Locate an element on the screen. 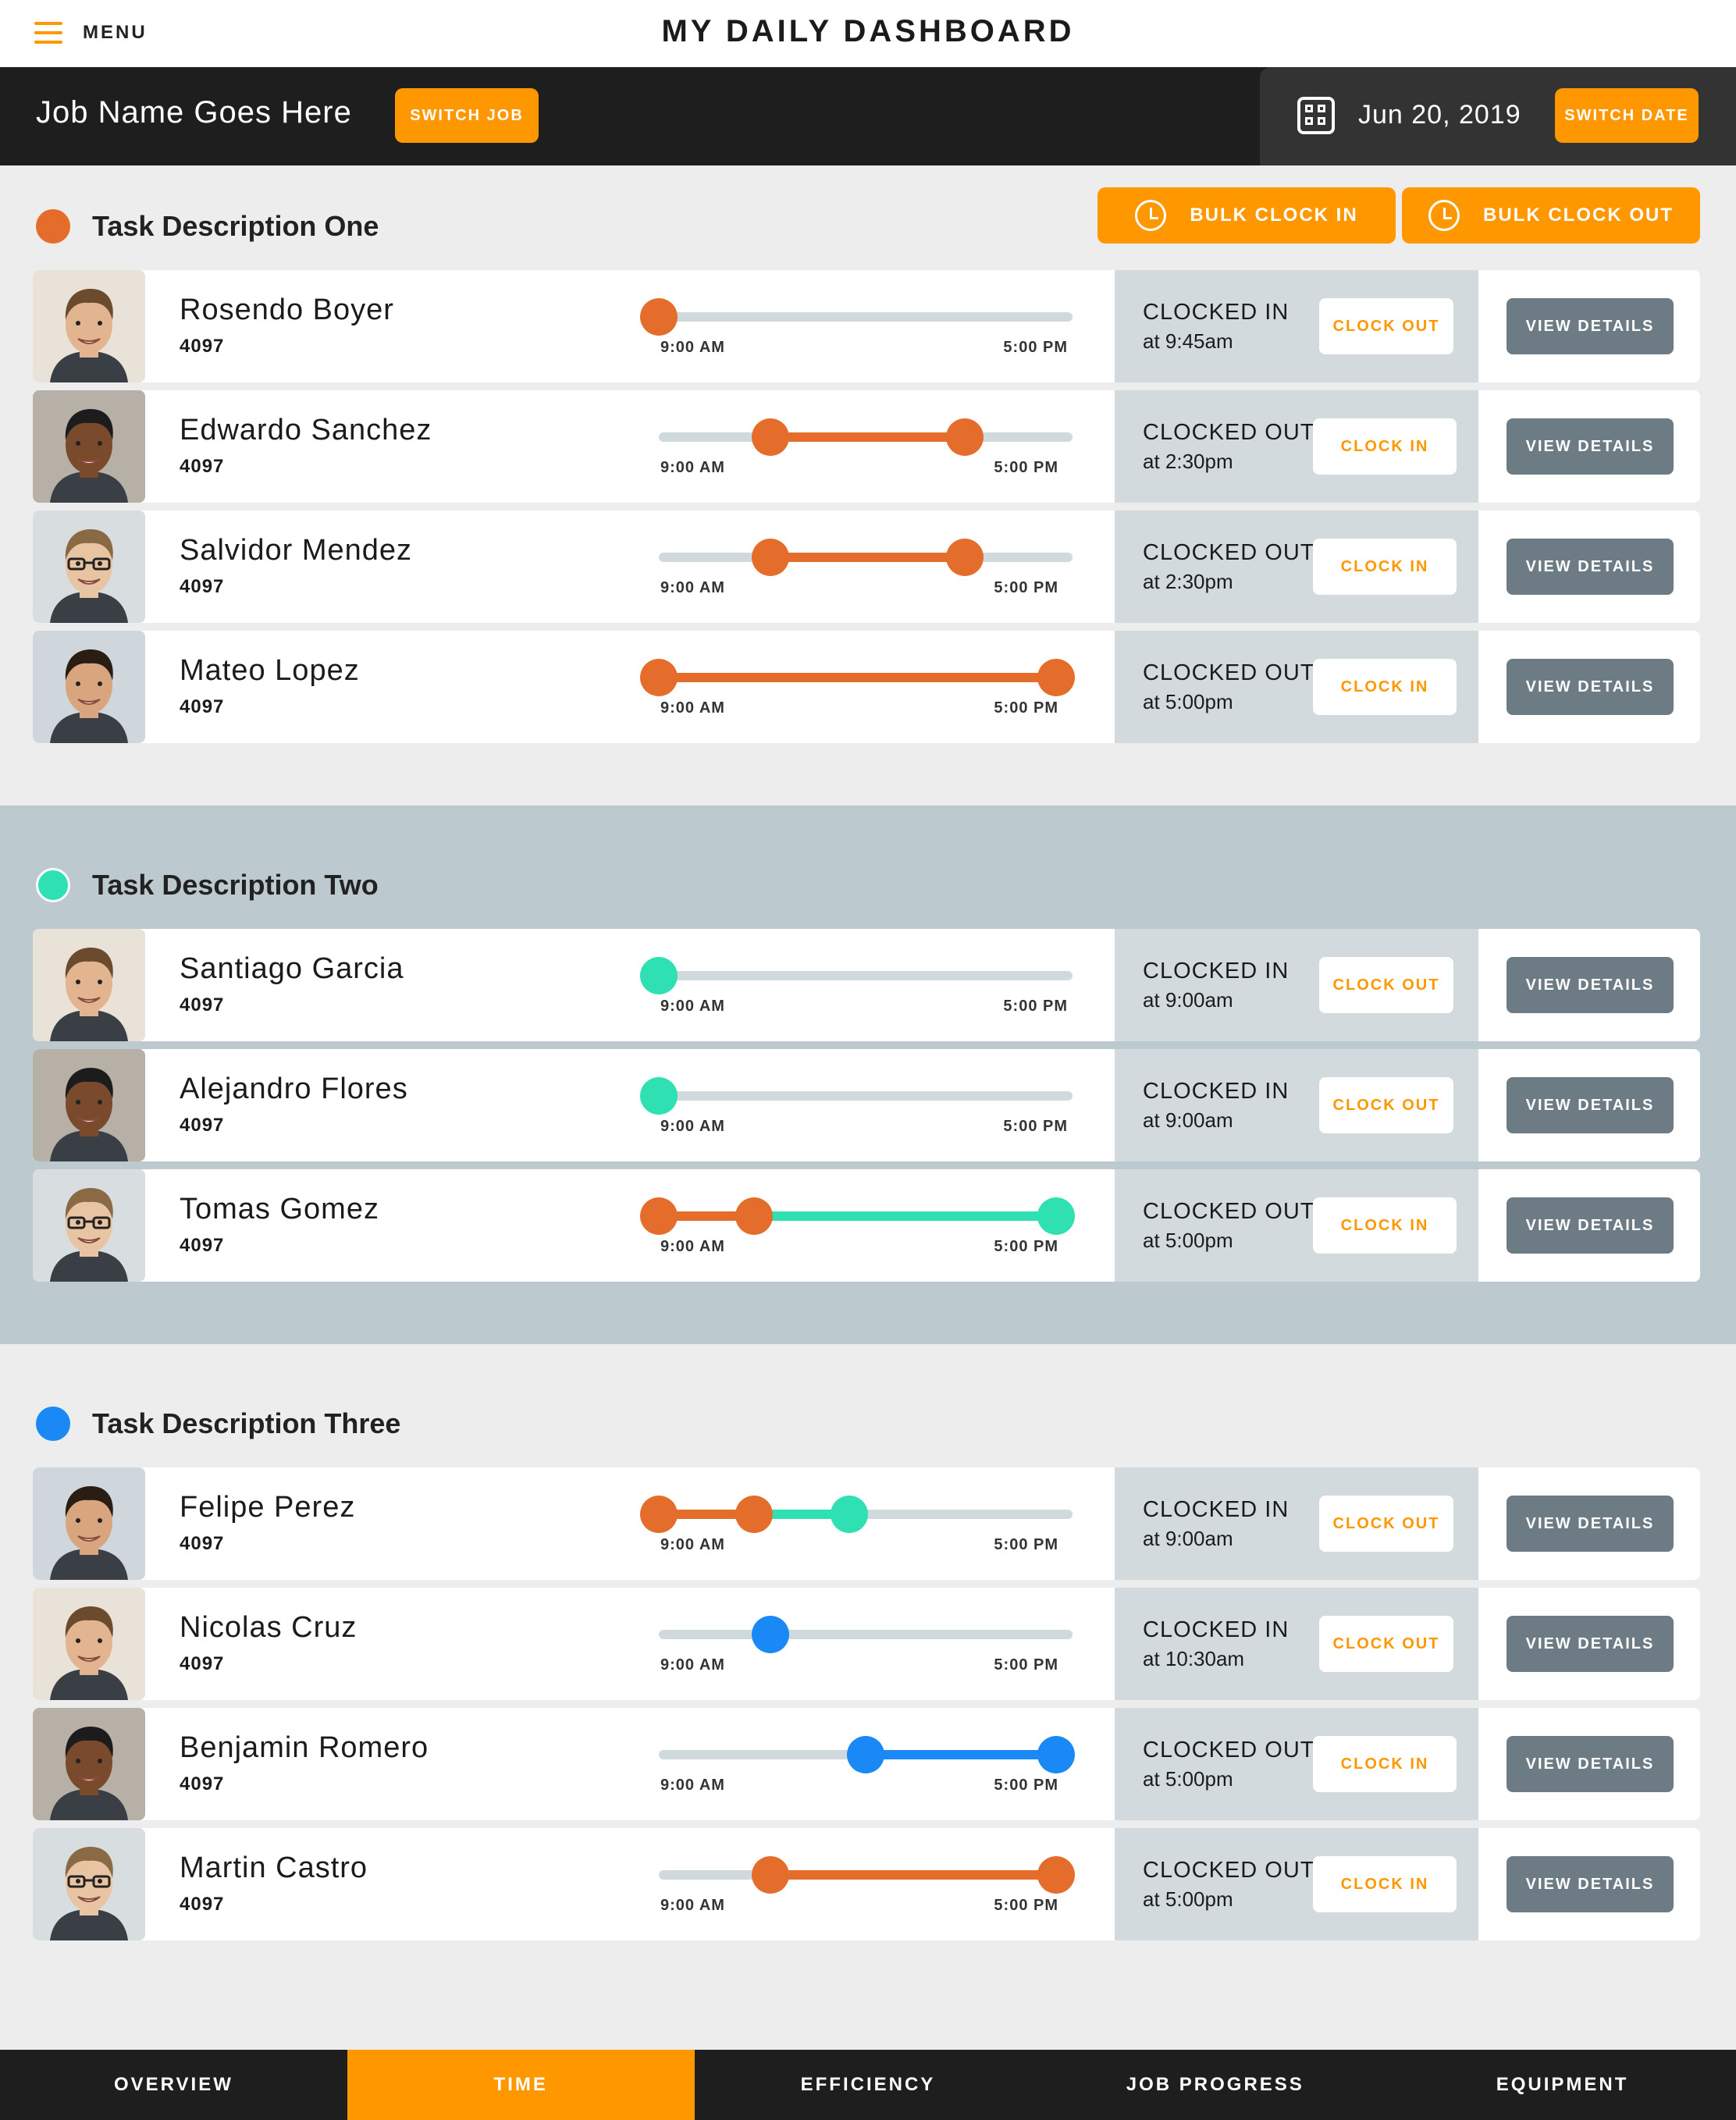  clock-in-icon is located at coordinates (1151, 215).